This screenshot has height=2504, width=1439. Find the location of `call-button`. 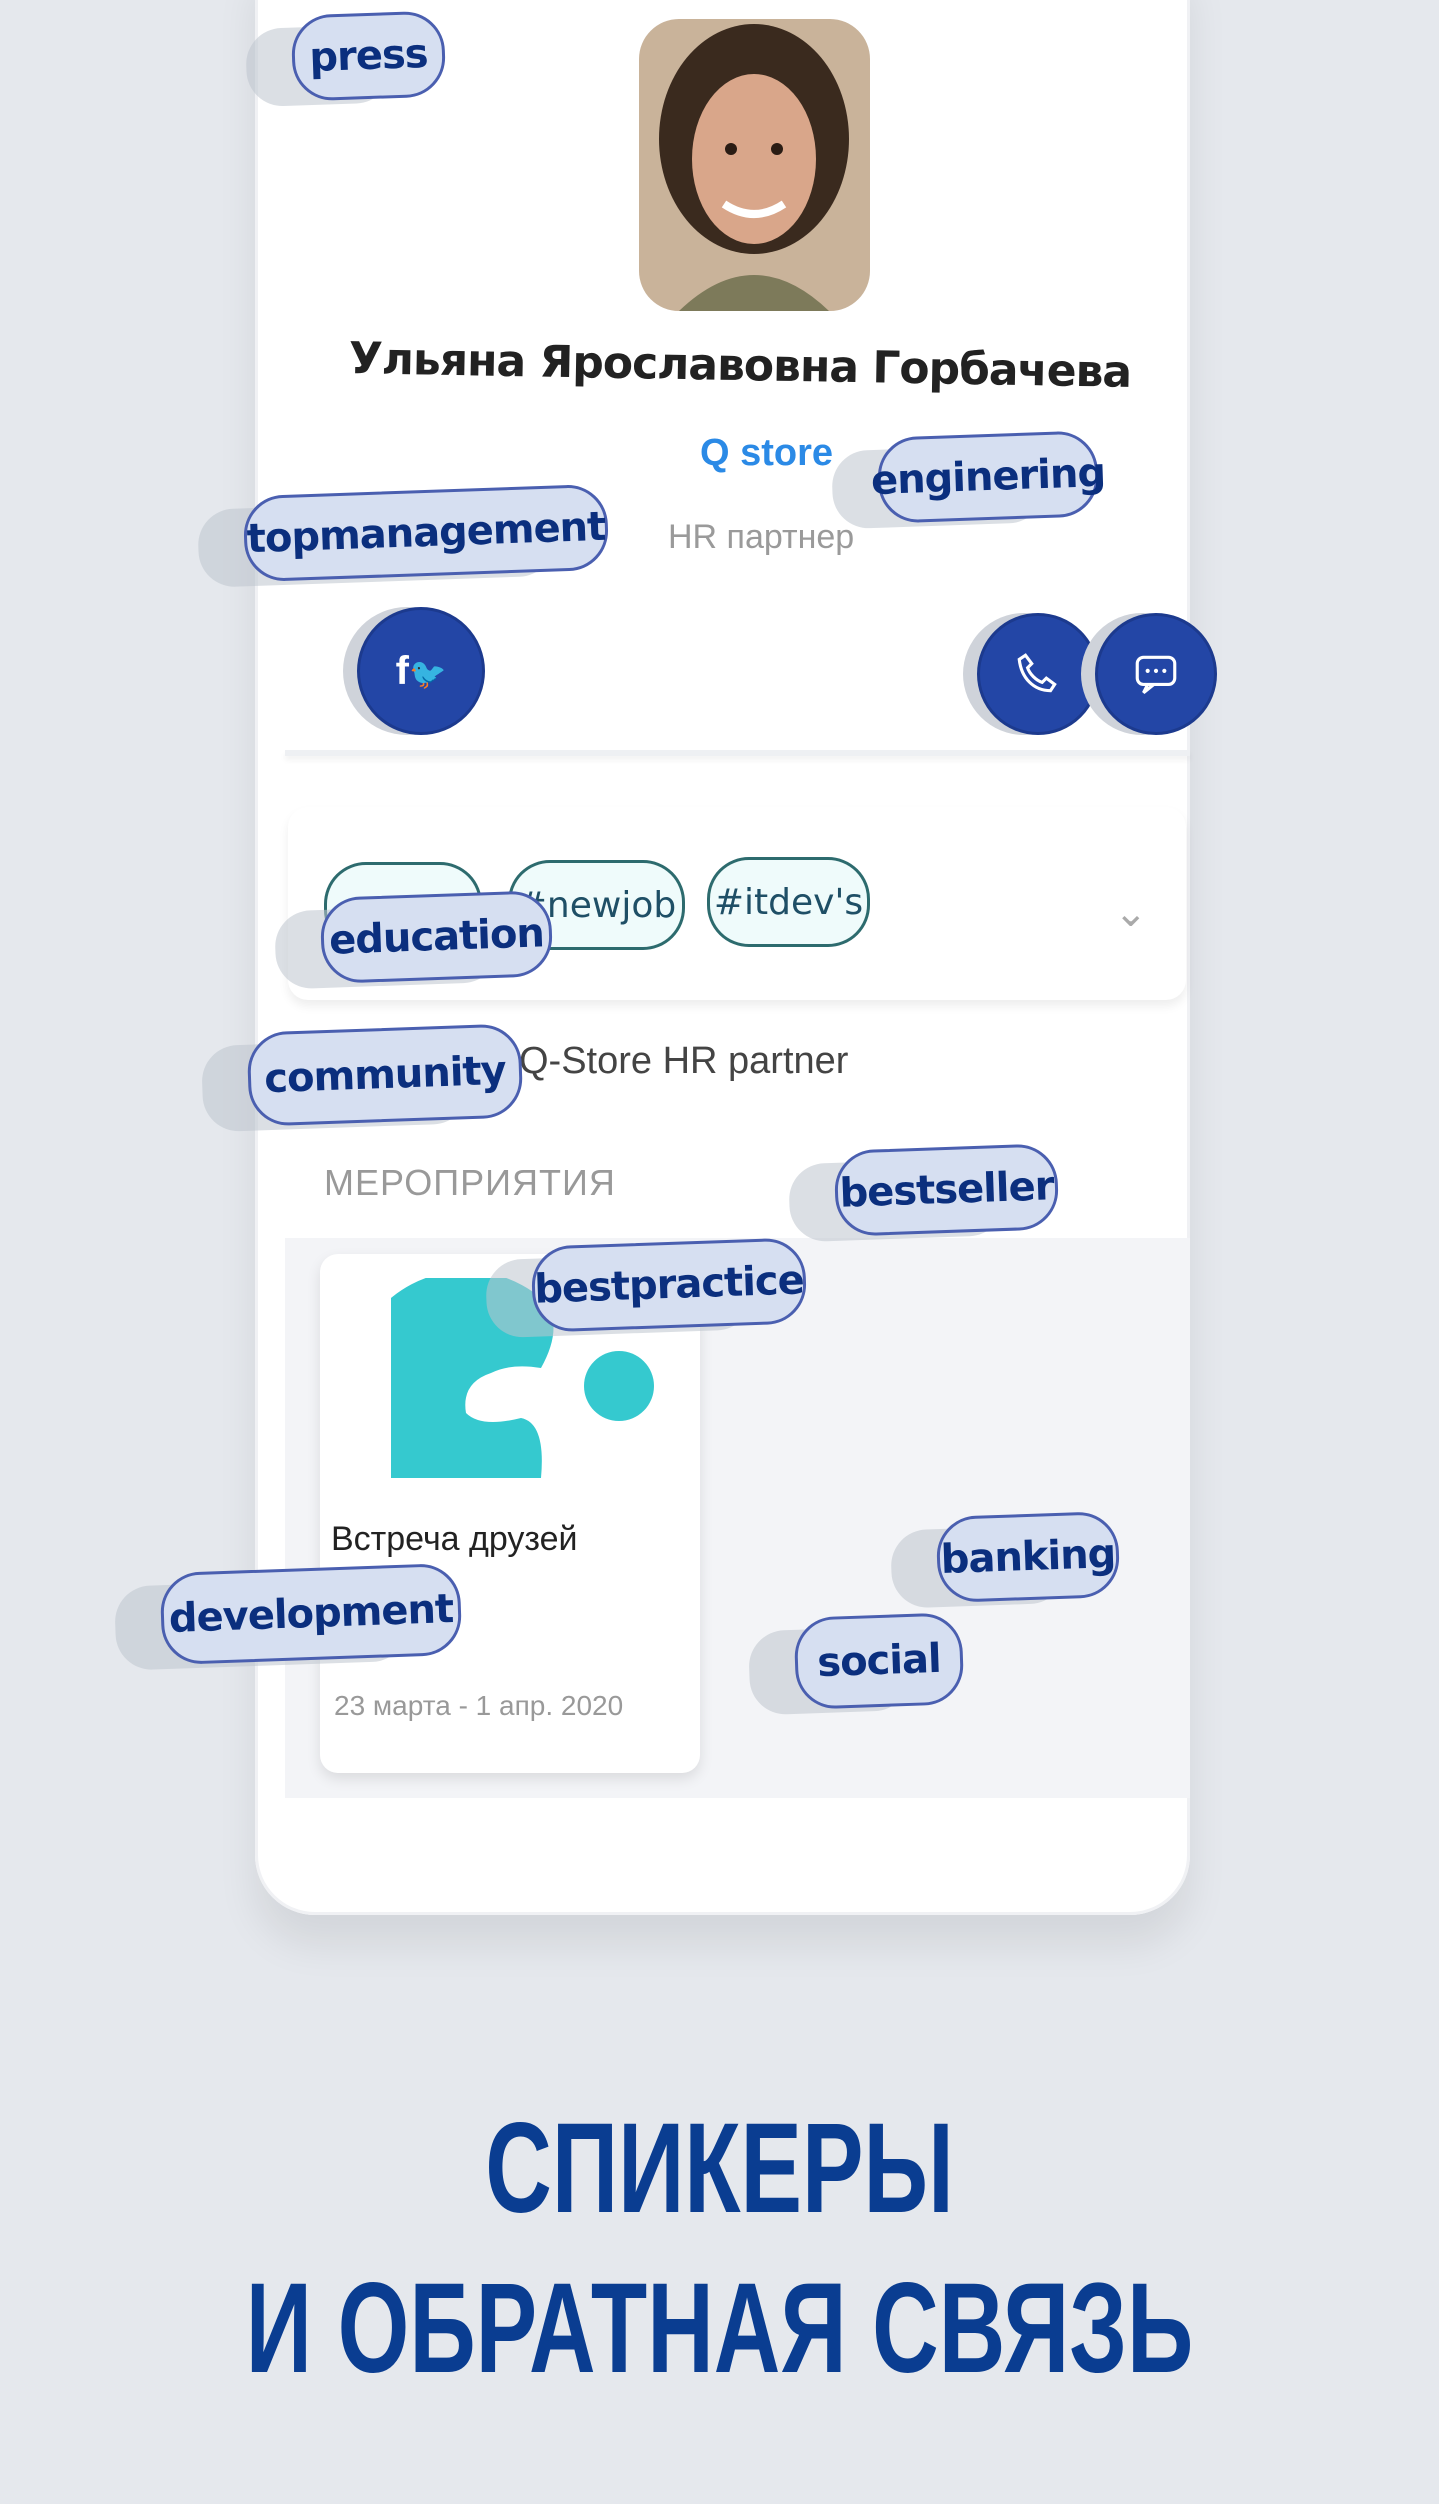

call-button is located at coordinates (1038, 674).